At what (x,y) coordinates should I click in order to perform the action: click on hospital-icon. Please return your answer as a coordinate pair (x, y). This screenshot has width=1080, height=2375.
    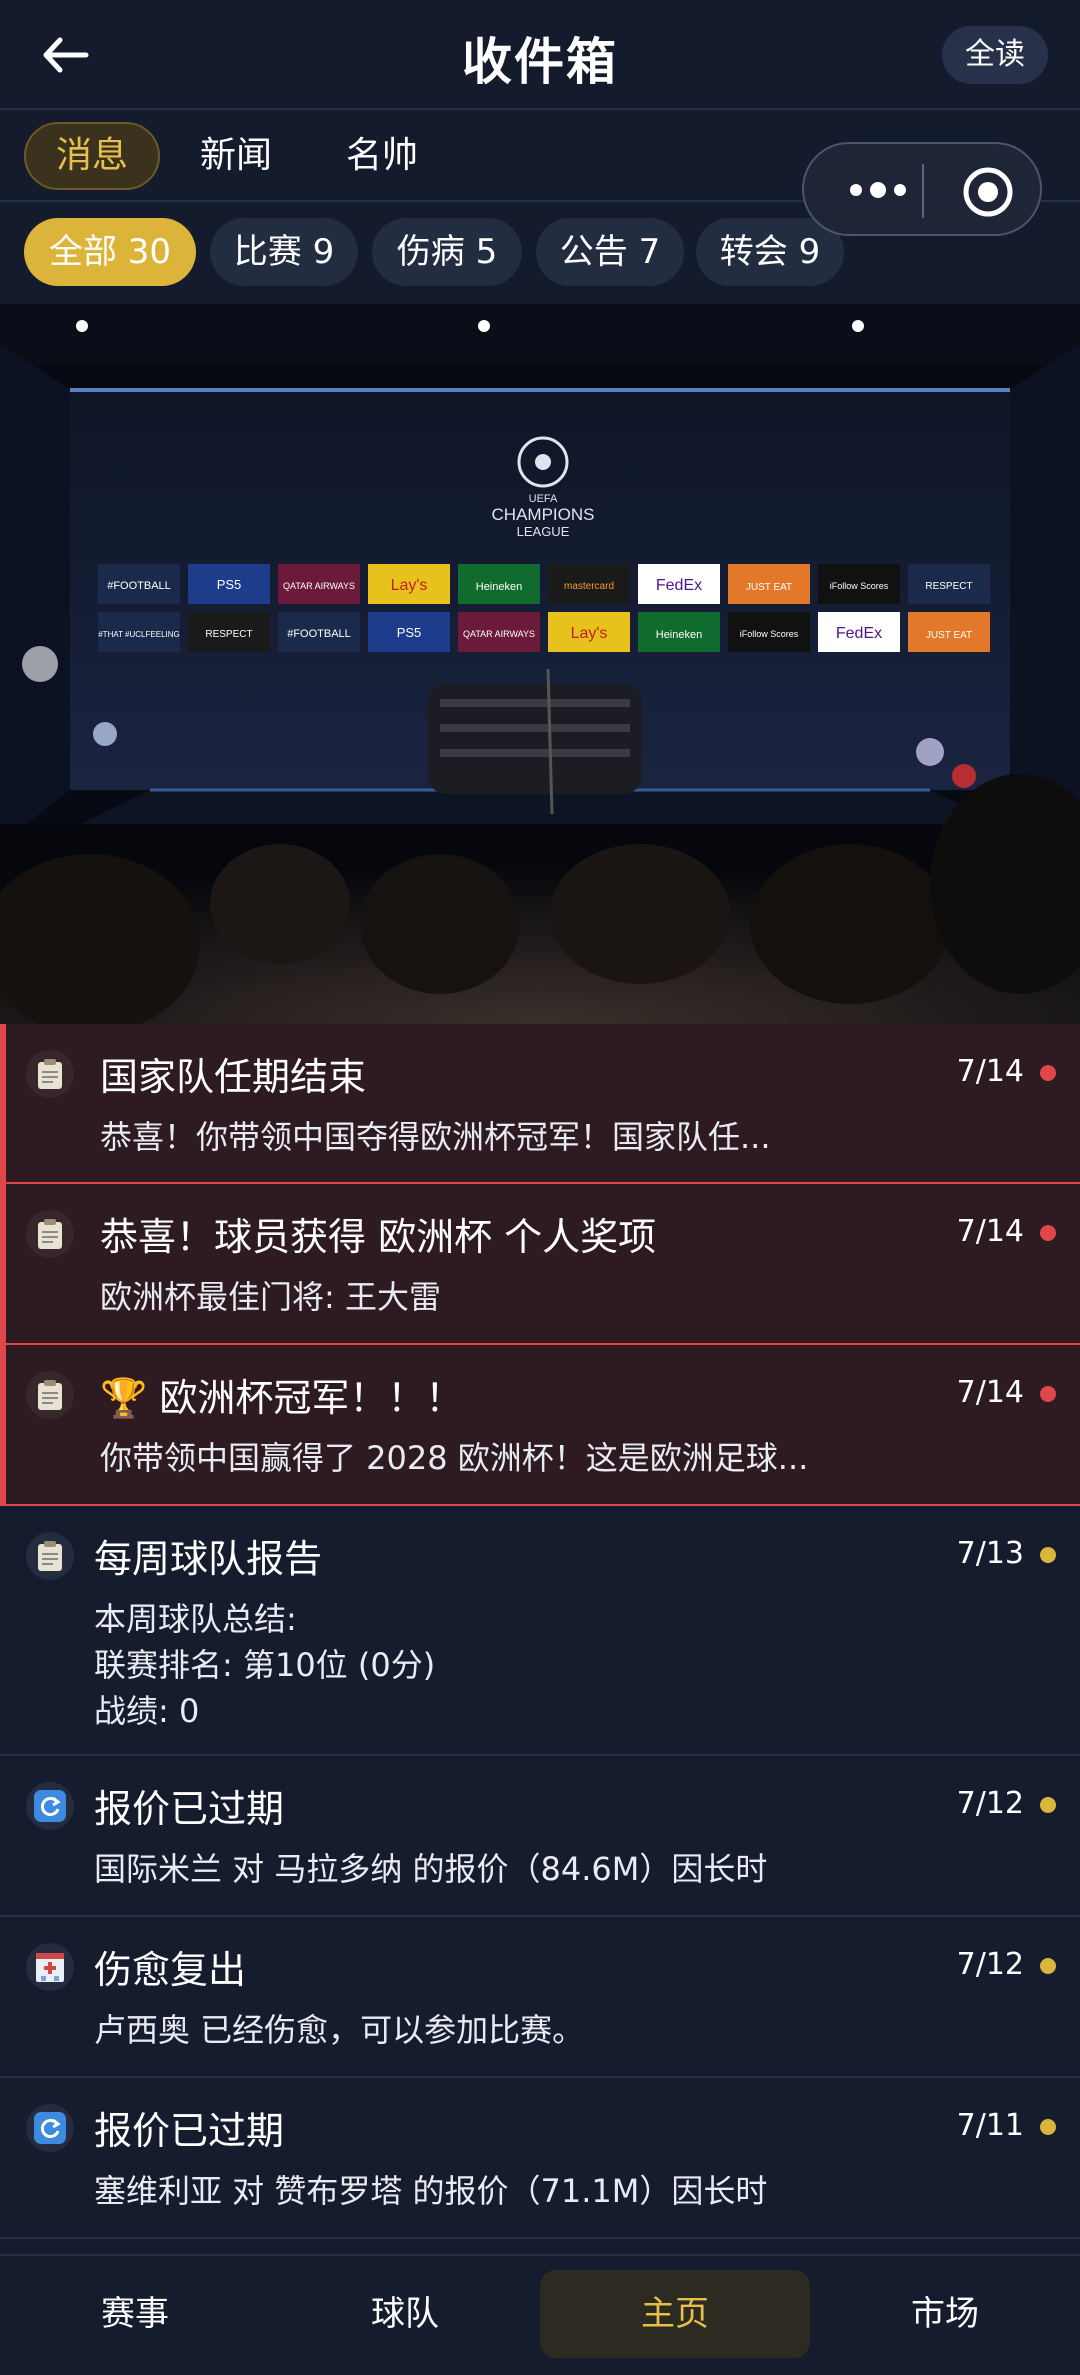
    Looking at the image, I should click on (50, 1967).